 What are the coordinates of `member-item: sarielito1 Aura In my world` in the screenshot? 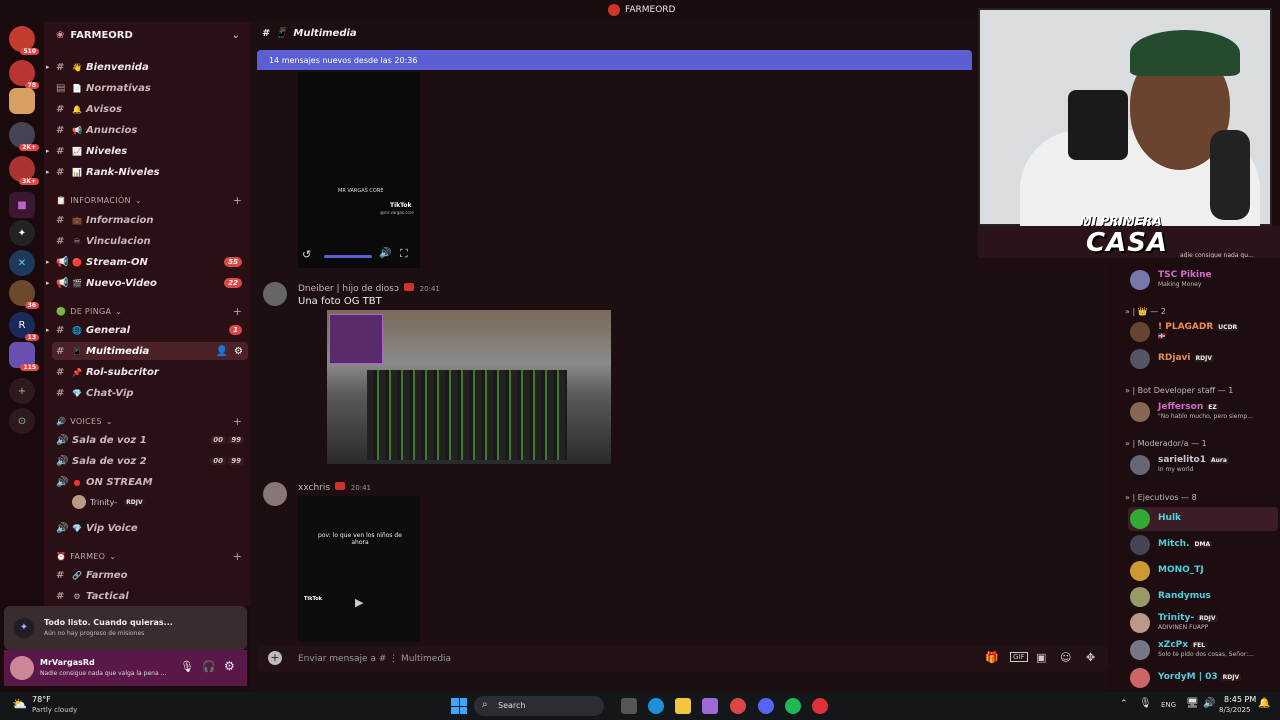 It's located at (1203, 465).